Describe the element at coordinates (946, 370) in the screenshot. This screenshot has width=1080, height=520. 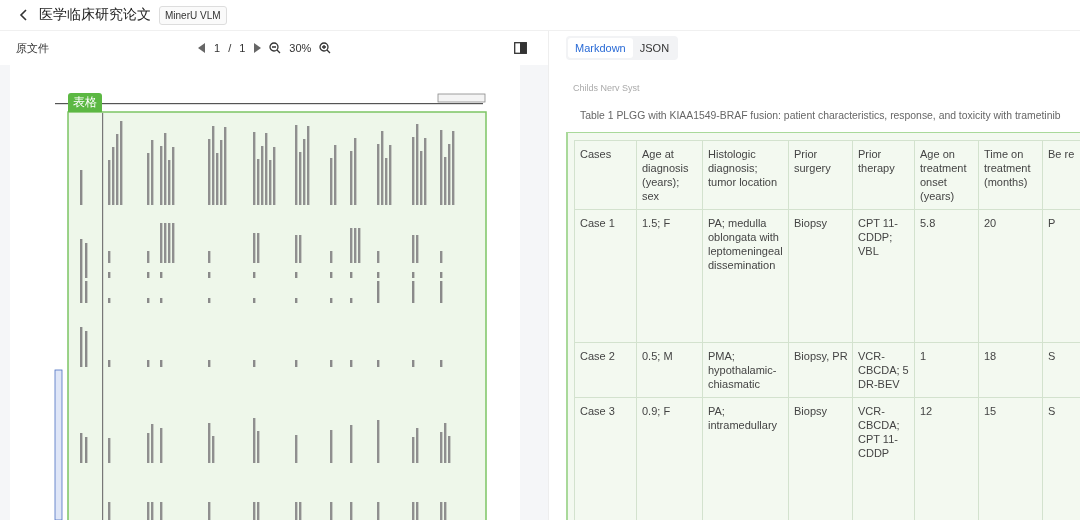
I see `table-cell: 1` at that location.